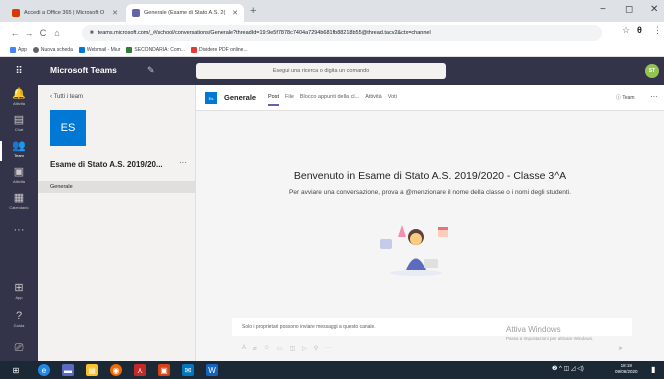  What do you see at coordinates (657, 30) in the screenshot?
I see `browser-menu-icon: ⋮` at bounding box center [657, 30].